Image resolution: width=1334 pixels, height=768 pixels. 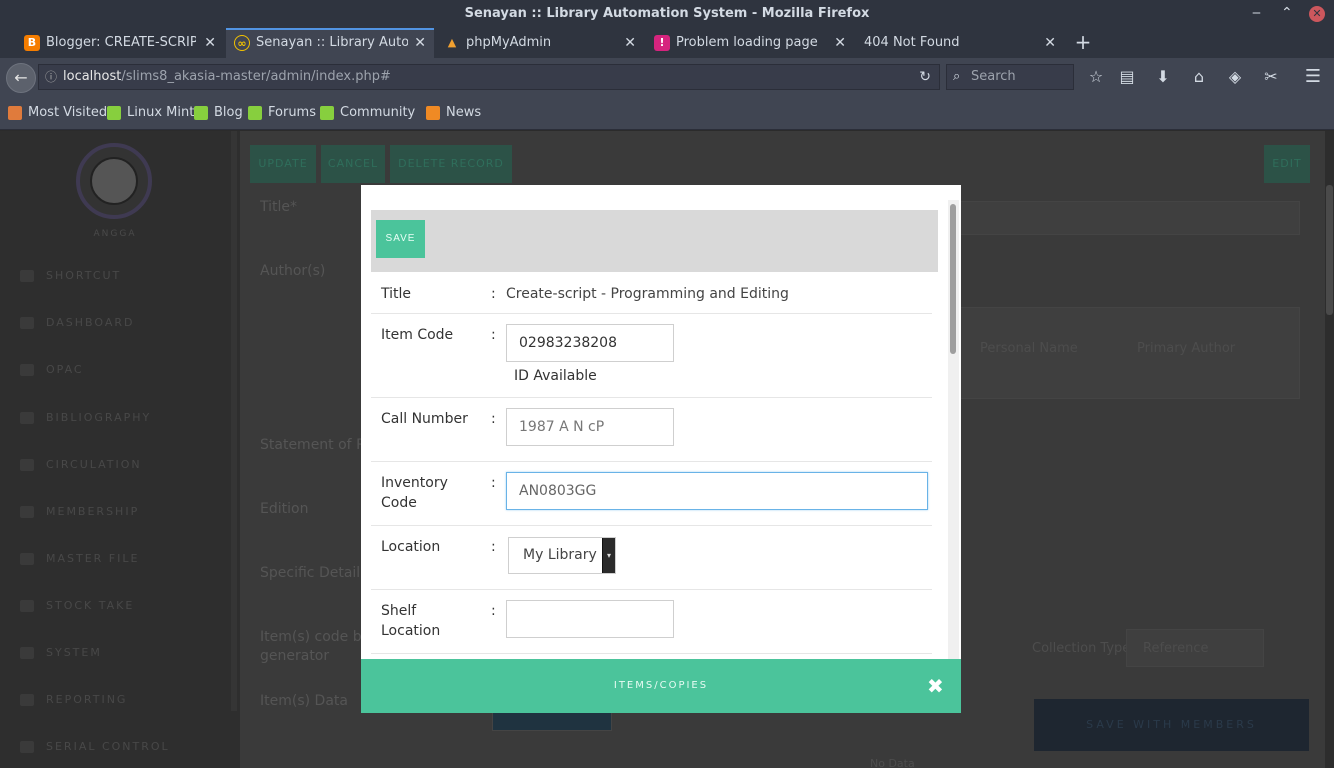 I want to click on page-scrollbar, so click(x=1329, y=449).